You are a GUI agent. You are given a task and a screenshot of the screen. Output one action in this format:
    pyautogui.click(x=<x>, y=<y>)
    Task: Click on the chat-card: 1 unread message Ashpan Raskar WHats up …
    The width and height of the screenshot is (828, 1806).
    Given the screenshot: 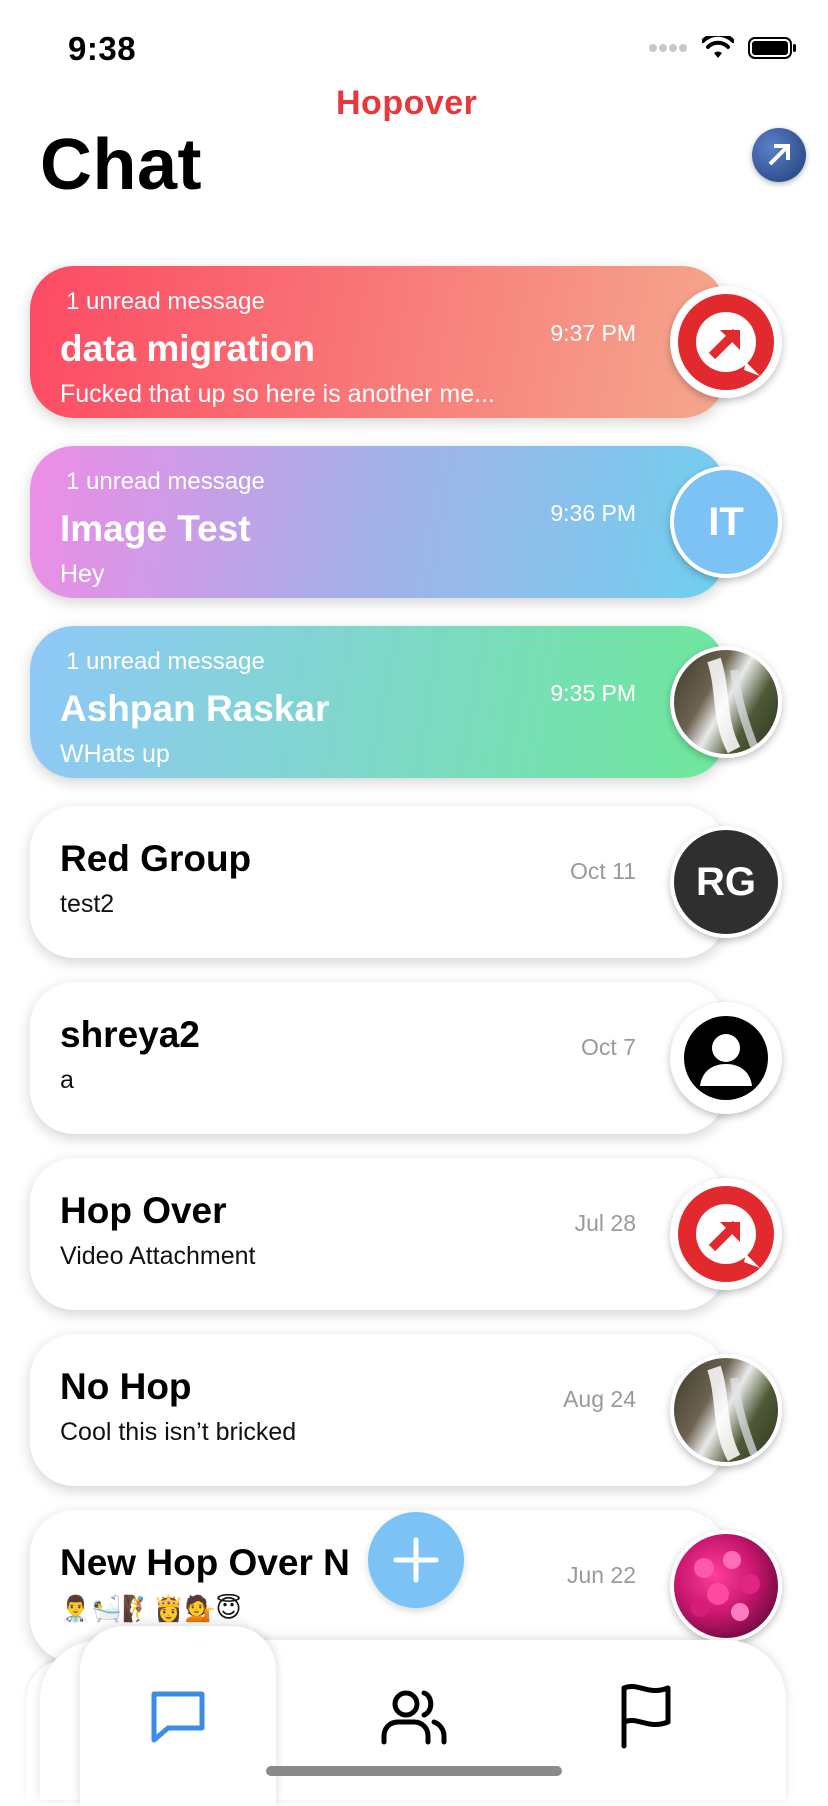 What is the action you would take?
    pyautogui.click(x=406, y=702)
    